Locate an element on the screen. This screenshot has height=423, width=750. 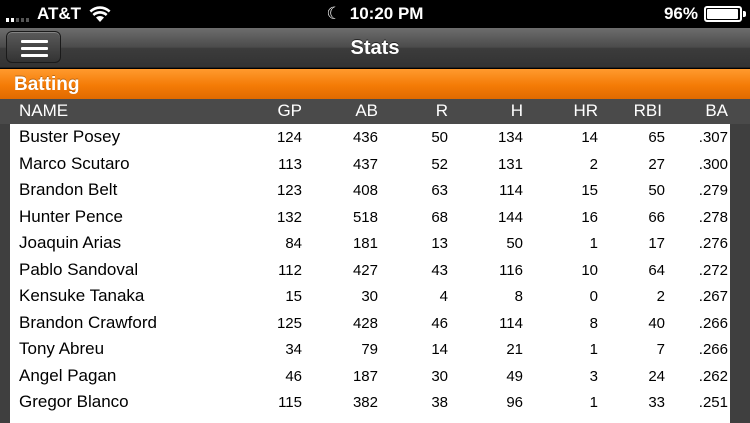
player-name: Pablo Sandoval is located at coordinates (79, 269).